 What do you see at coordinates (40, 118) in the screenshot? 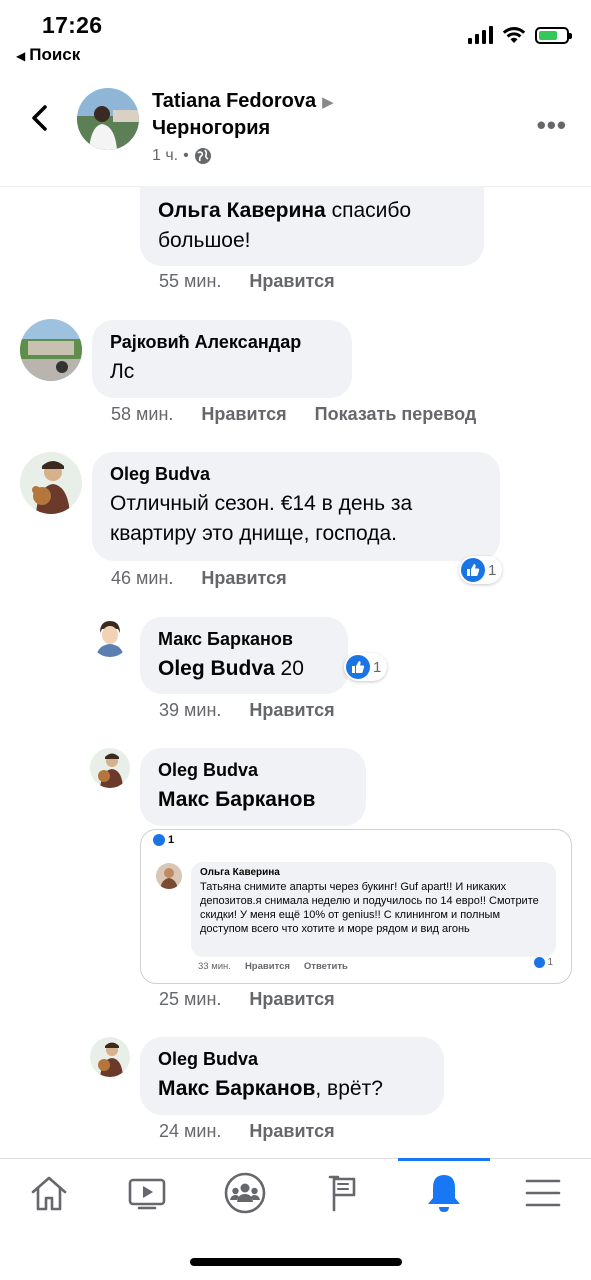
I see `back-chevron-icon` at bounding box center [40, 118].